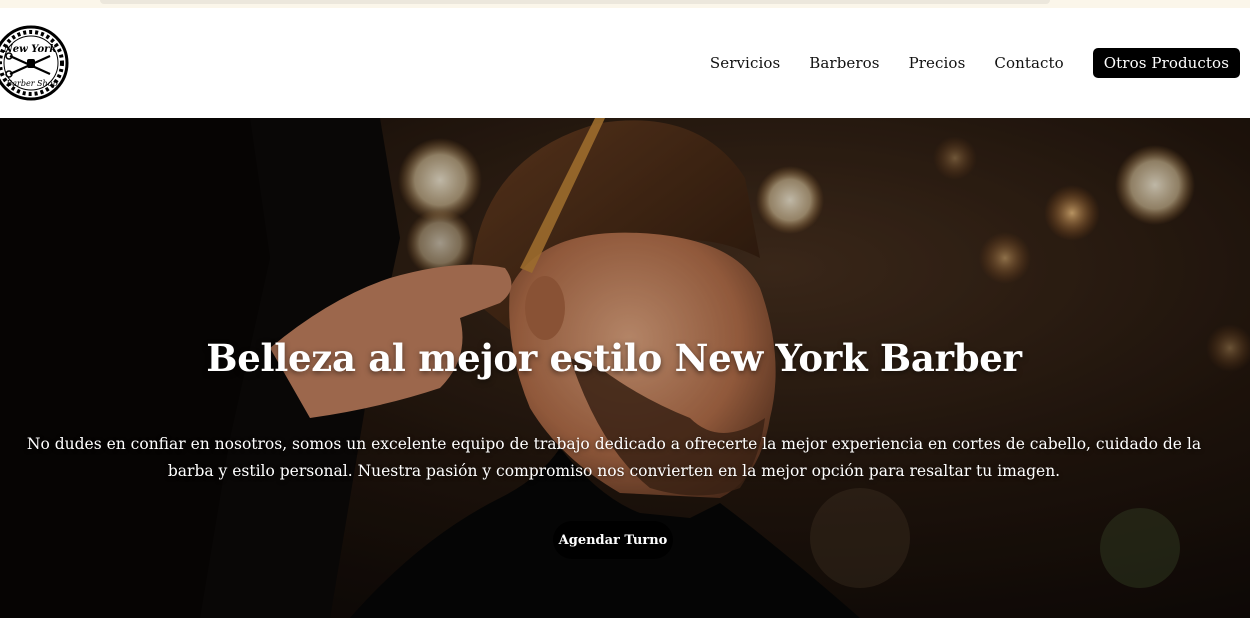 The width and height of the screenshot is (1250, 618). Describe the element at coordinates (1028, 63) in the screenshot. I see `nav-link-contacto: Contacto` at that location.